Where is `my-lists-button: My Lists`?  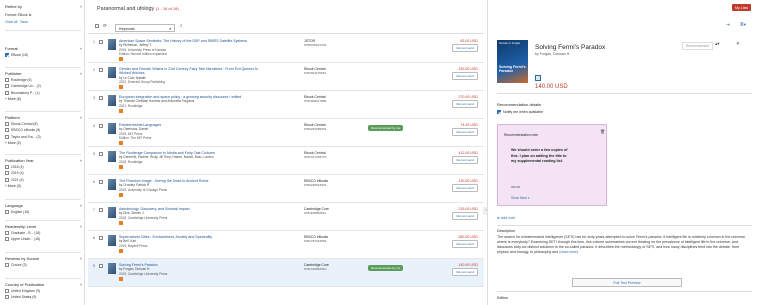
my-lists-button: My Lists is located at coordinates (742, 8).